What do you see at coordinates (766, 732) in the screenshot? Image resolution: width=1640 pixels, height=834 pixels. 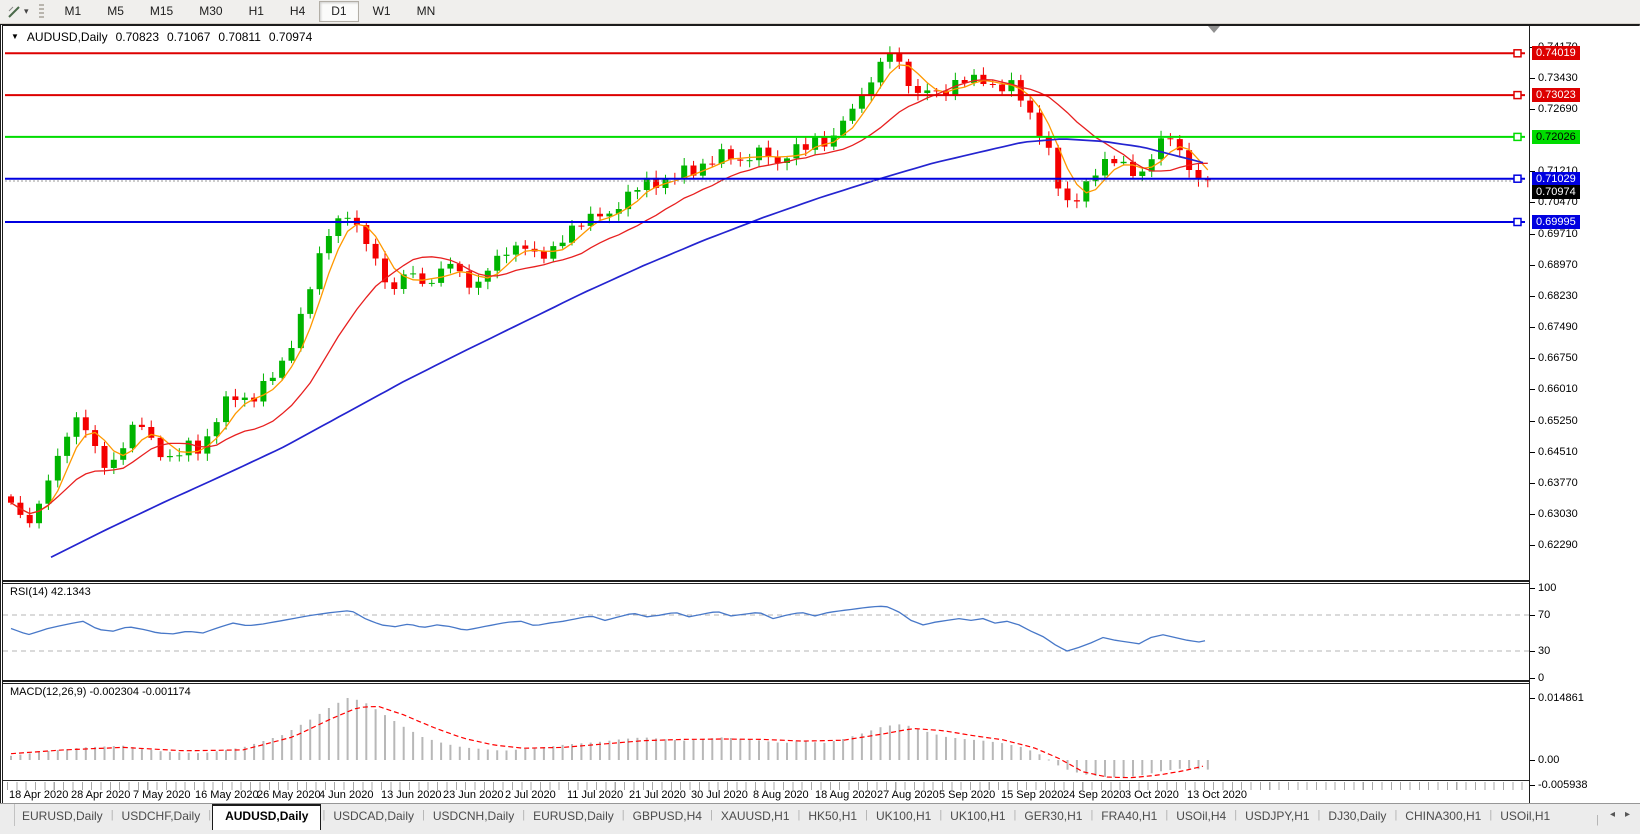 I see `macd-chart-canvas` at bounding box center [766, 732].